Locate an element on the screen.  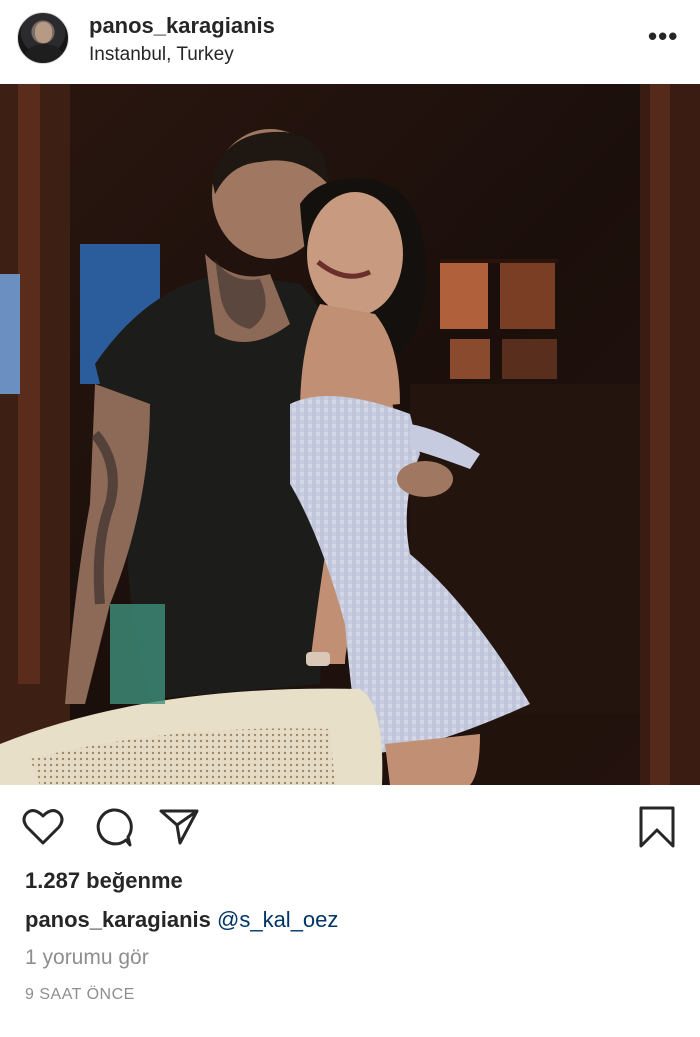
bookmark-icon is located at coordinates (657, 827).